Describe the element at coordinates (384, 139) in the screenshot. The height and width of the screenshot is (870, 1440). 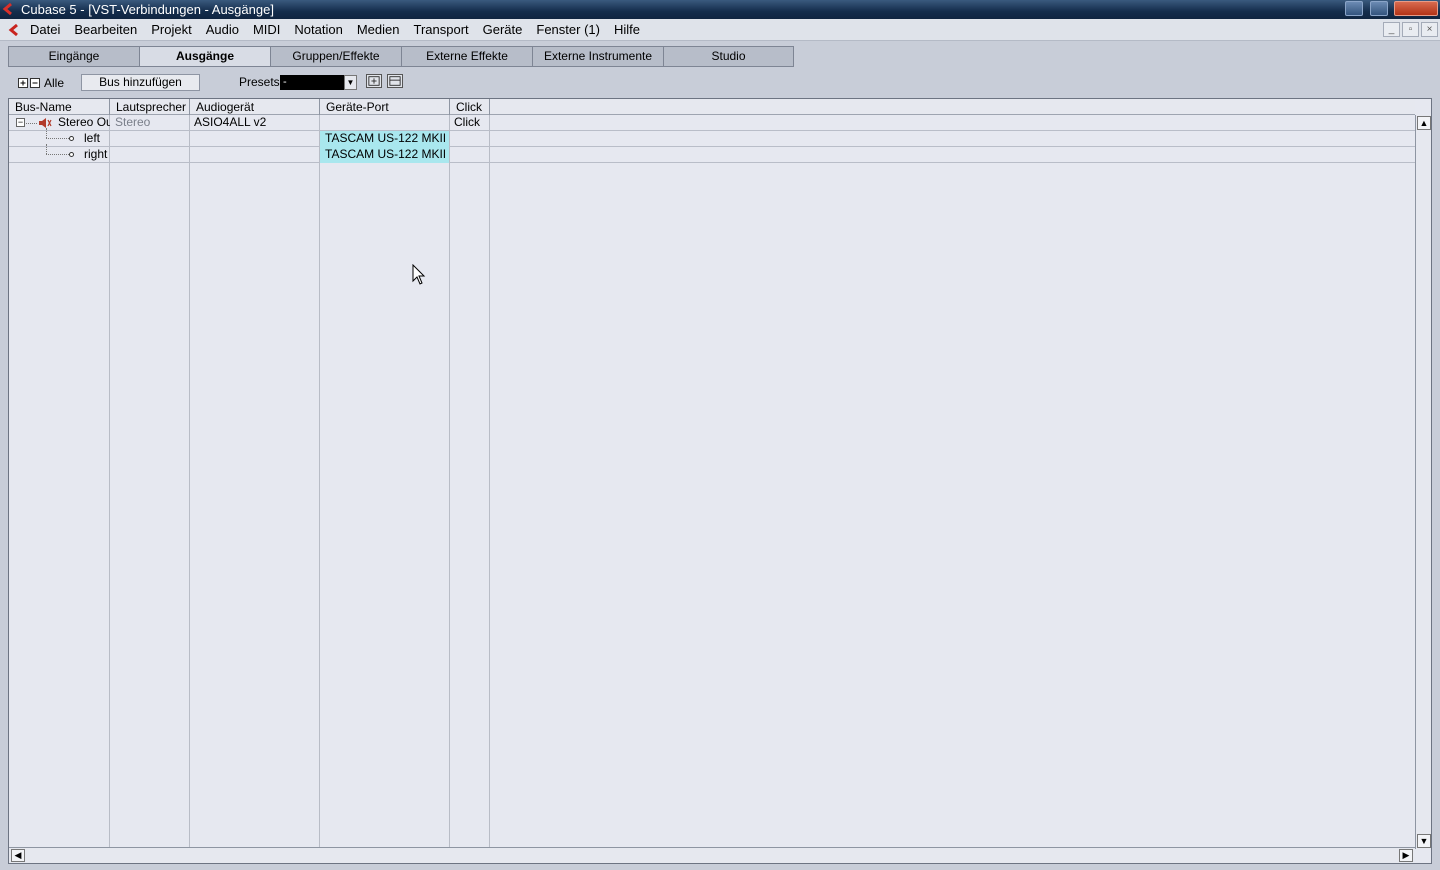
I see `device-port-cell: TASCAM US-122 MKII 1` at that location.